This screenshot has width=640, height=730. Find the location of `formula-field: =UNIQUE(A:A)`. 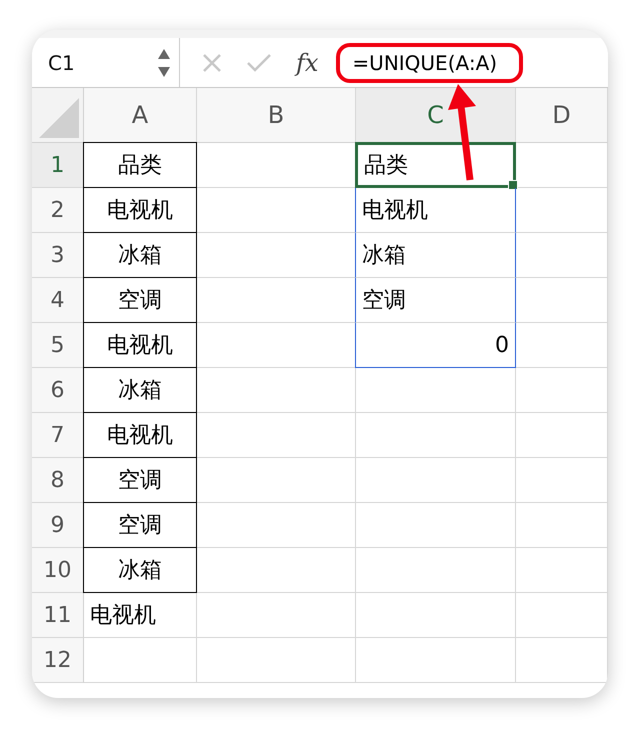

formula-field: =UNIQUE(A:A) is located at coordinates (430, 62).